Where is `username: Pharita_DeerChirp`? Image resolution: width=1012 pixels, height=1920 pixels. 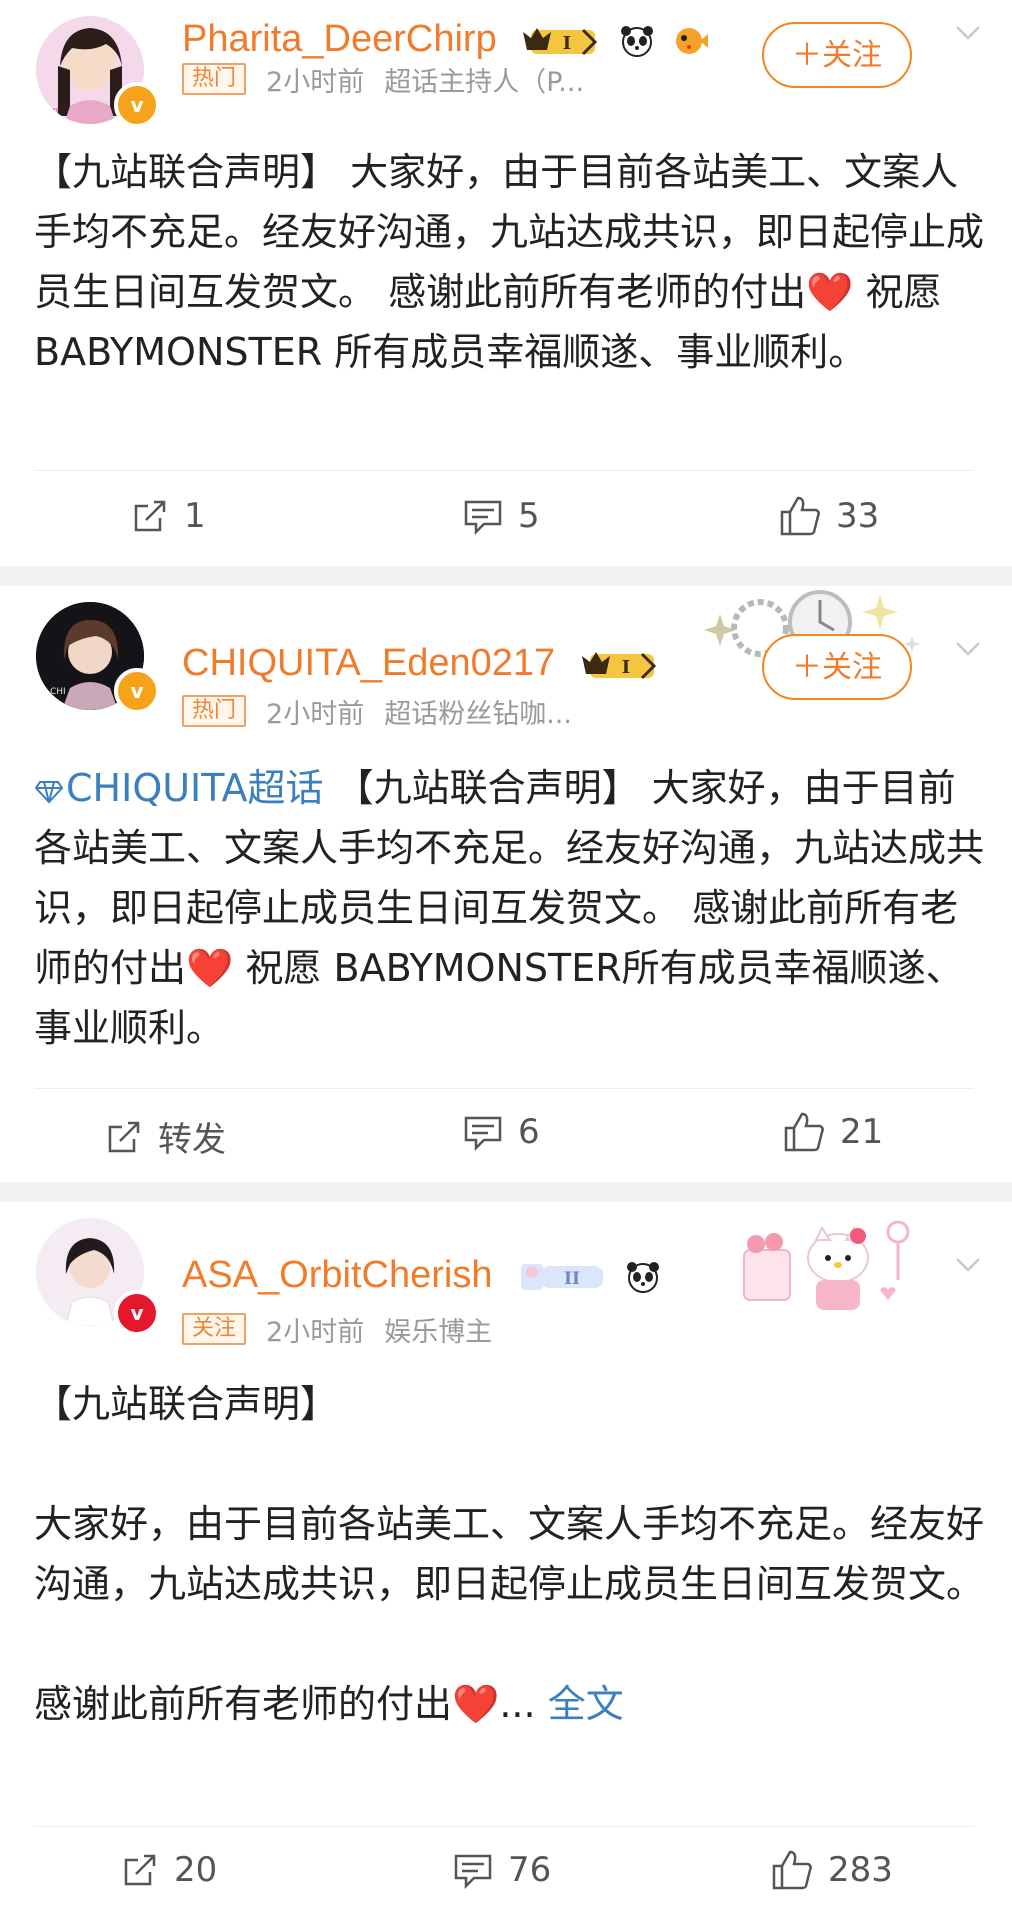
username: Pharita_DeerChirp is located at coordinates (339, 39).